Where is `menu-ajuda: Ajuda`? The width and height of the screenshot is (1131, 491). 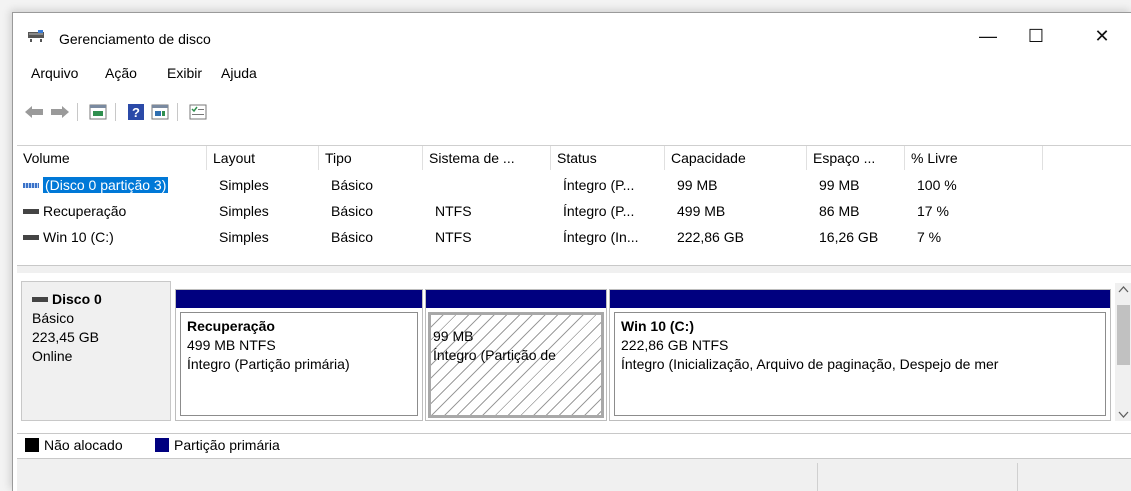 menu-ajuda: Ajuda is located at coordinates (239, 73).